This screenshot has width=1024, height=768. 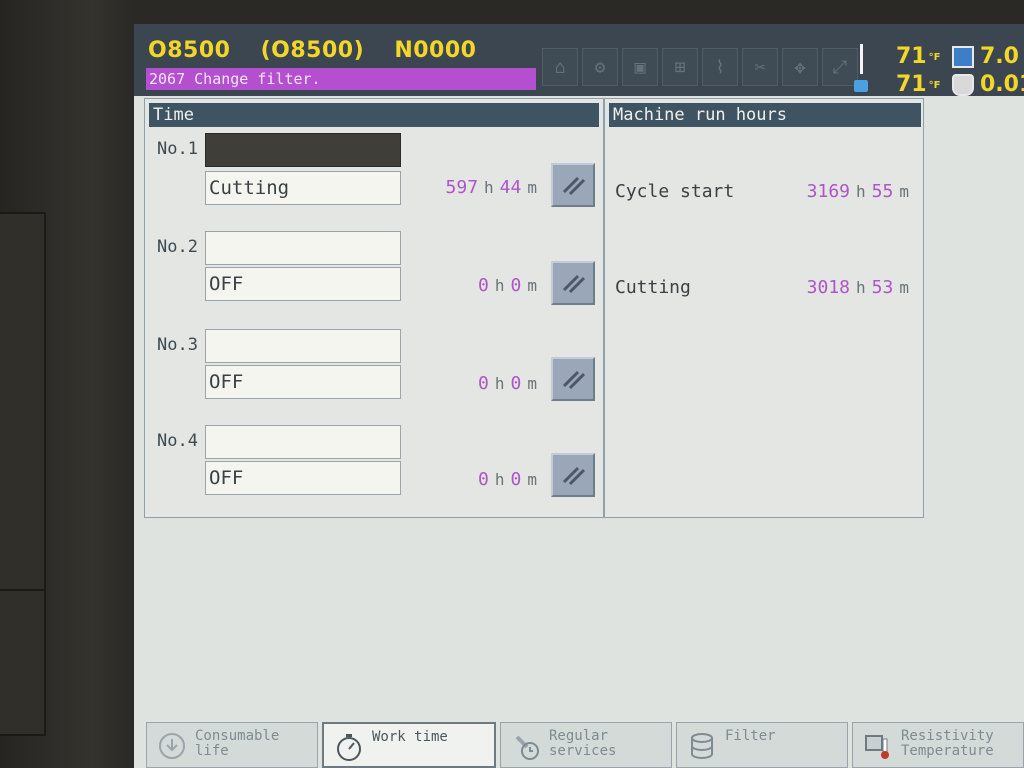 What do you see at coordinates (507, 285) in the screenshot?
I see `slot-2-time: 0h0m` at bounding box center [507, 285].